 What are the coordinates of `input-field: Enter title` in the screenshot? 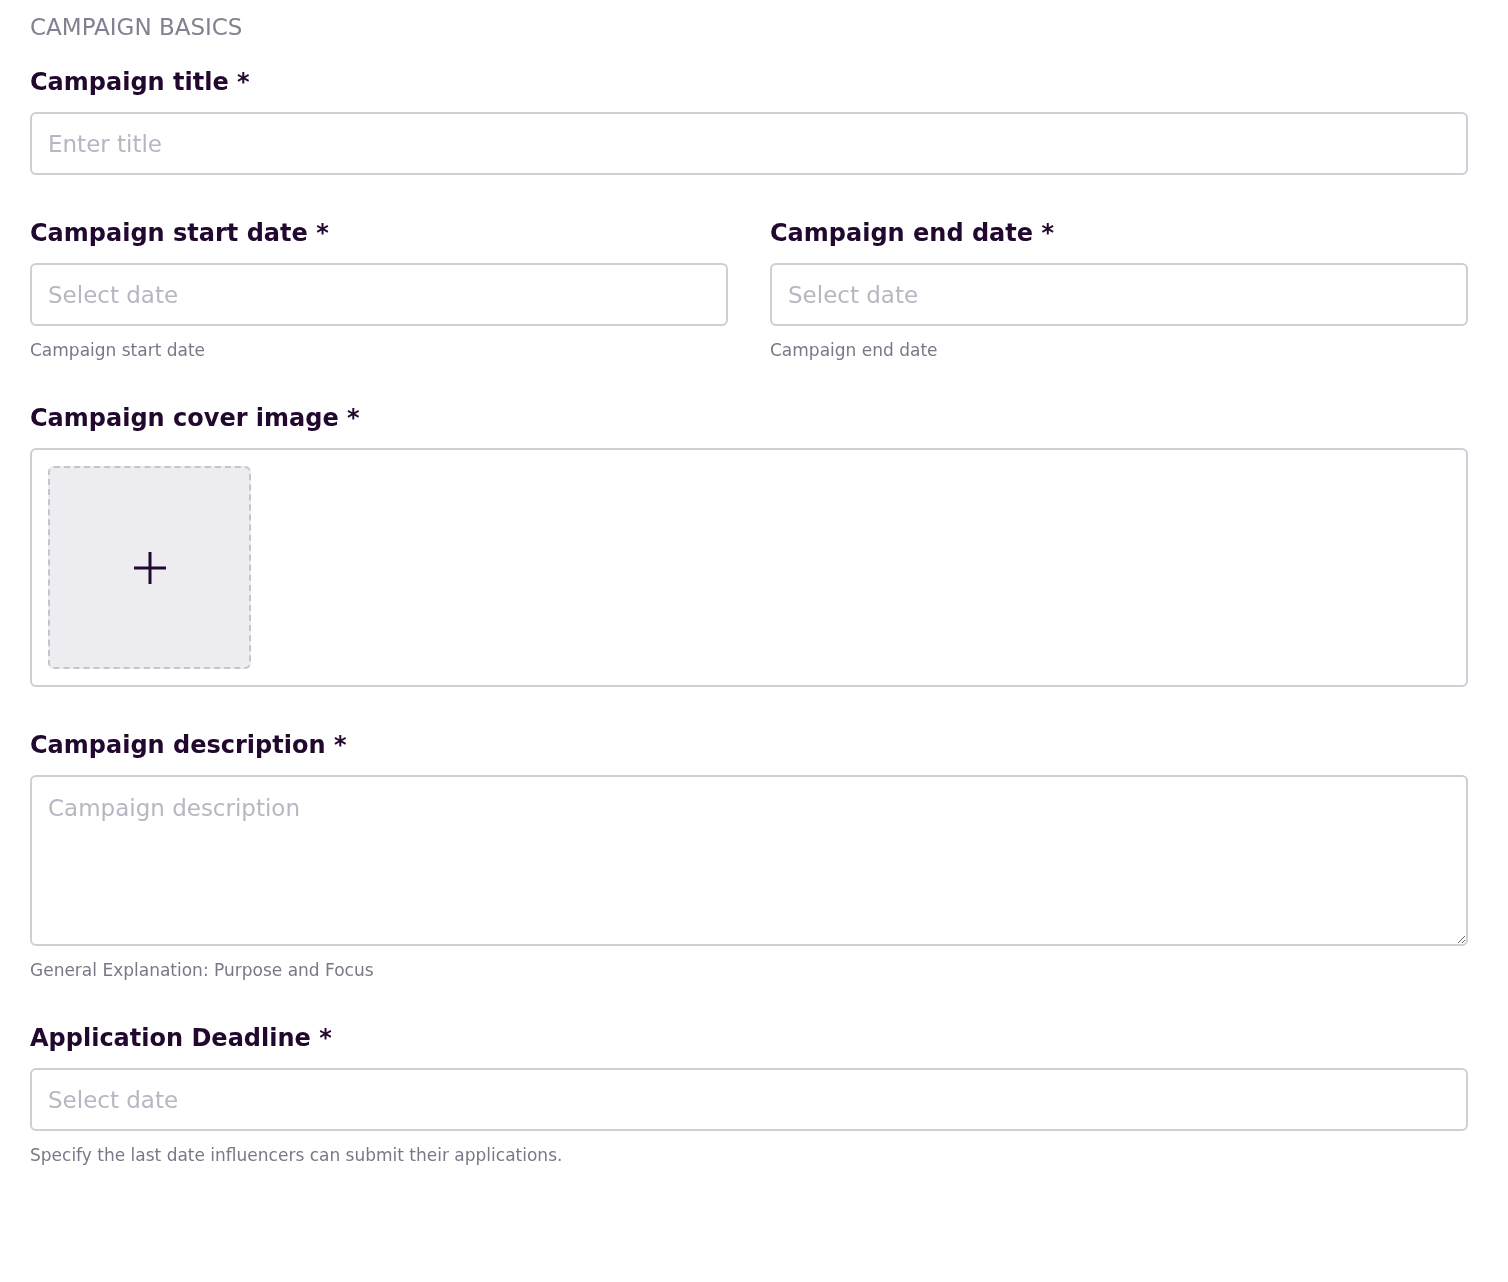 It's located at (749, 143).